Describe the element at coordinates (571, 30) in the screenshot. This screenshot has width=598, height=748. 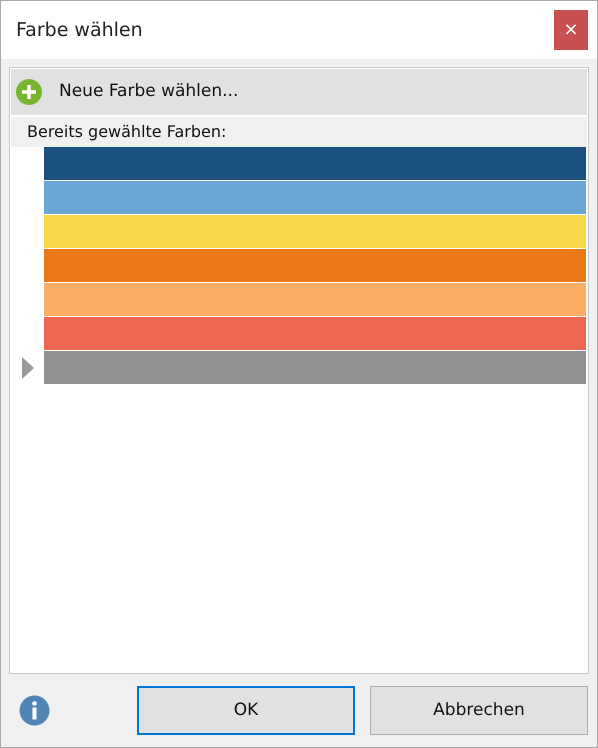
I see `close-button: ×` at that location.